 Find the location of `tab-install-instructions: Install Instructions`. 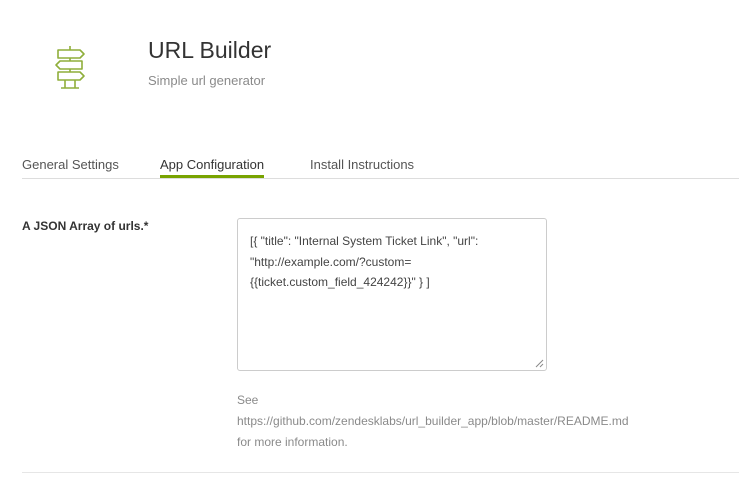

tab-install-instructions: Install Instructions is located at coordinates (362, 164).